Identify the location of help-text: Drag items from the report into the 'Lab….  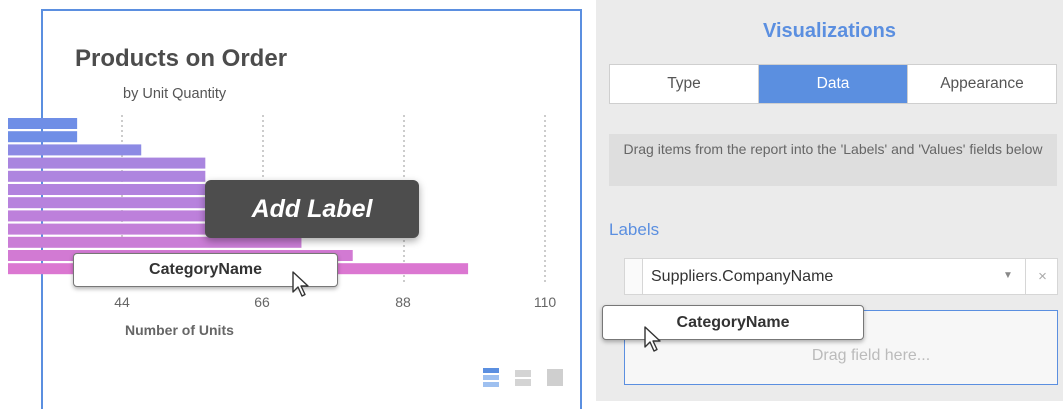
(833, 160).